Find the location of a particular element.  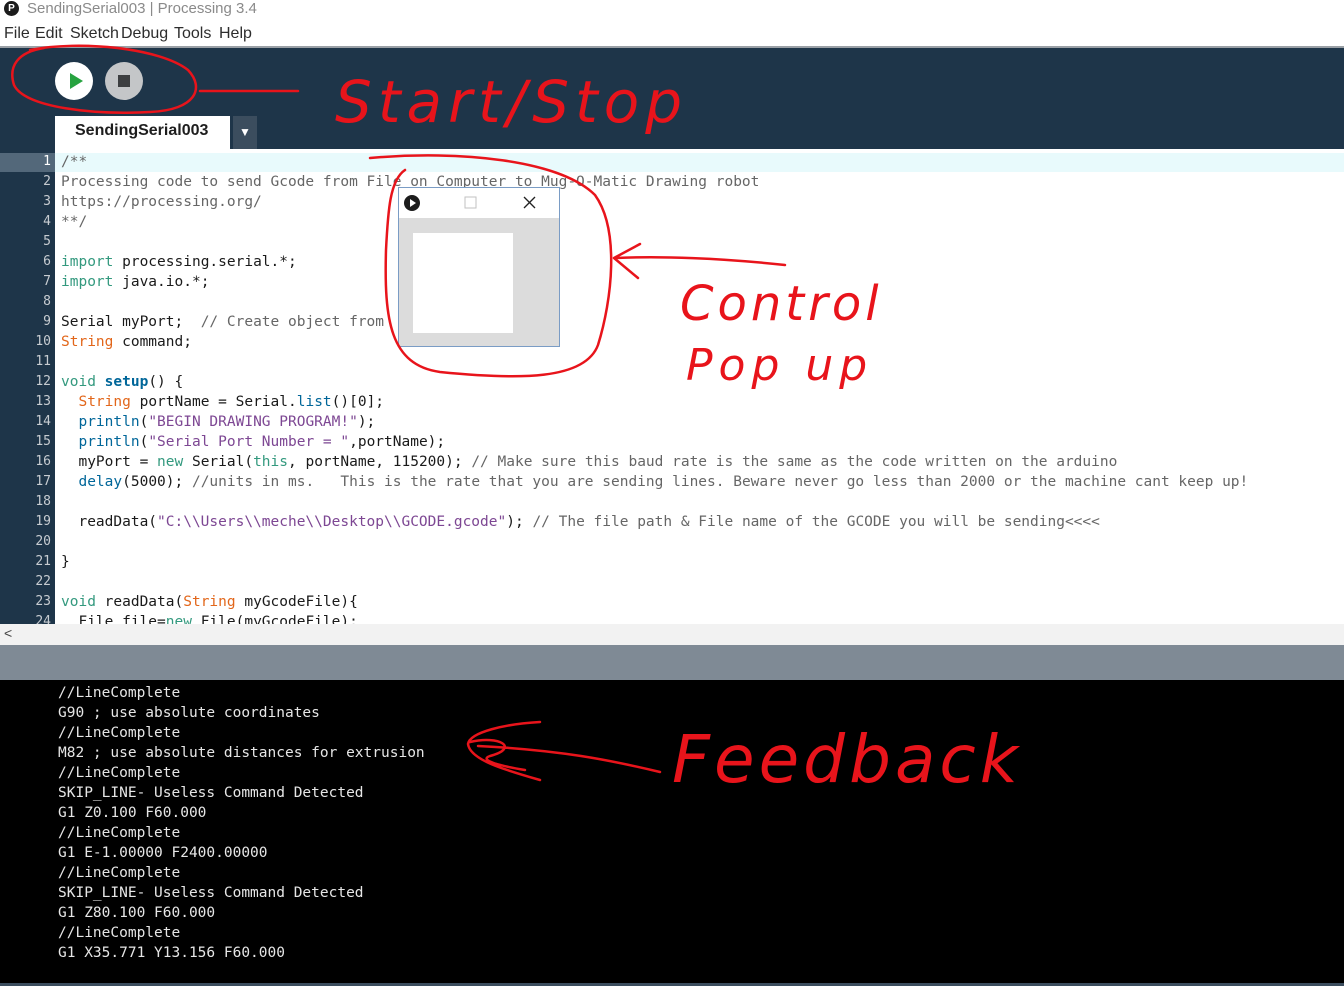

annotation-start-stop: Start/Stop is located at coordinates (511, 102).